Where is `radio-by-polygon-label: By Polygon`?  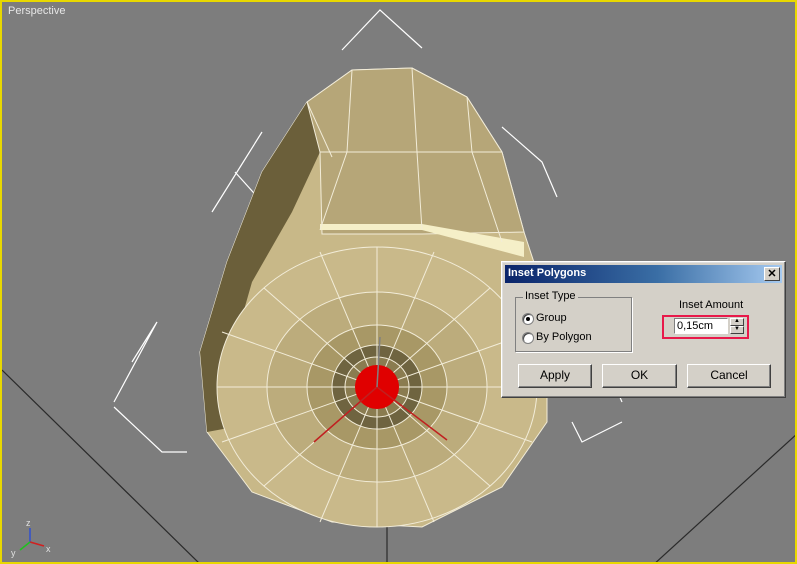
radio-by-polygon-label: By Polygon is located at coordinates (564, 337).